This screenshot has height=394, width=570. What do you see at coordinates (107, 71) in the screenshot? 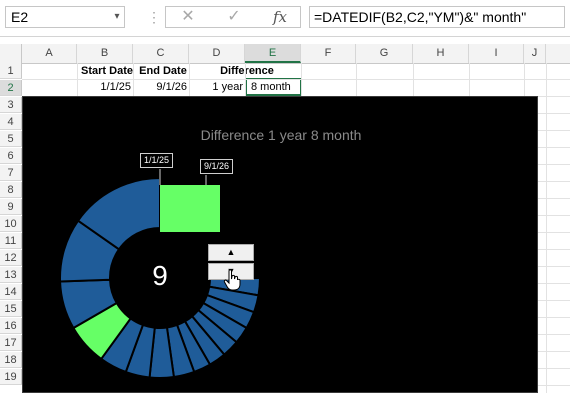
I see `start-date-header: Start Date` at bounding box center [107, 71].